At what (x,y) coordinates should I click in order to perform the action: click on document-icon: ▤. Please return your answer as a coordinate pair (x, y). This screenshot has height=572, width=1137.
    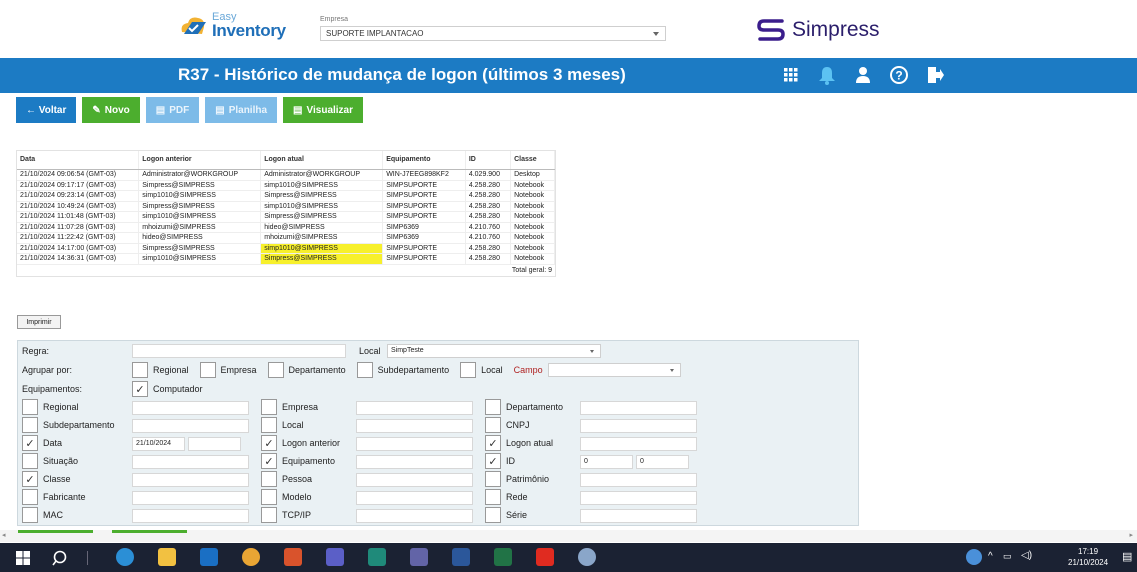
    Looking at the image, I should click on (160, 110).